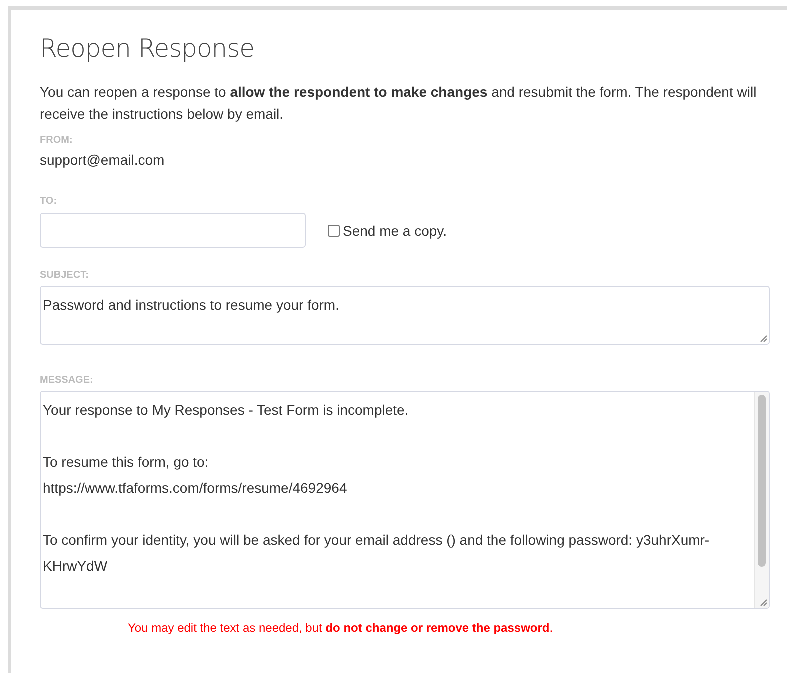  I want to click on recipient-field, so click(173, 230).